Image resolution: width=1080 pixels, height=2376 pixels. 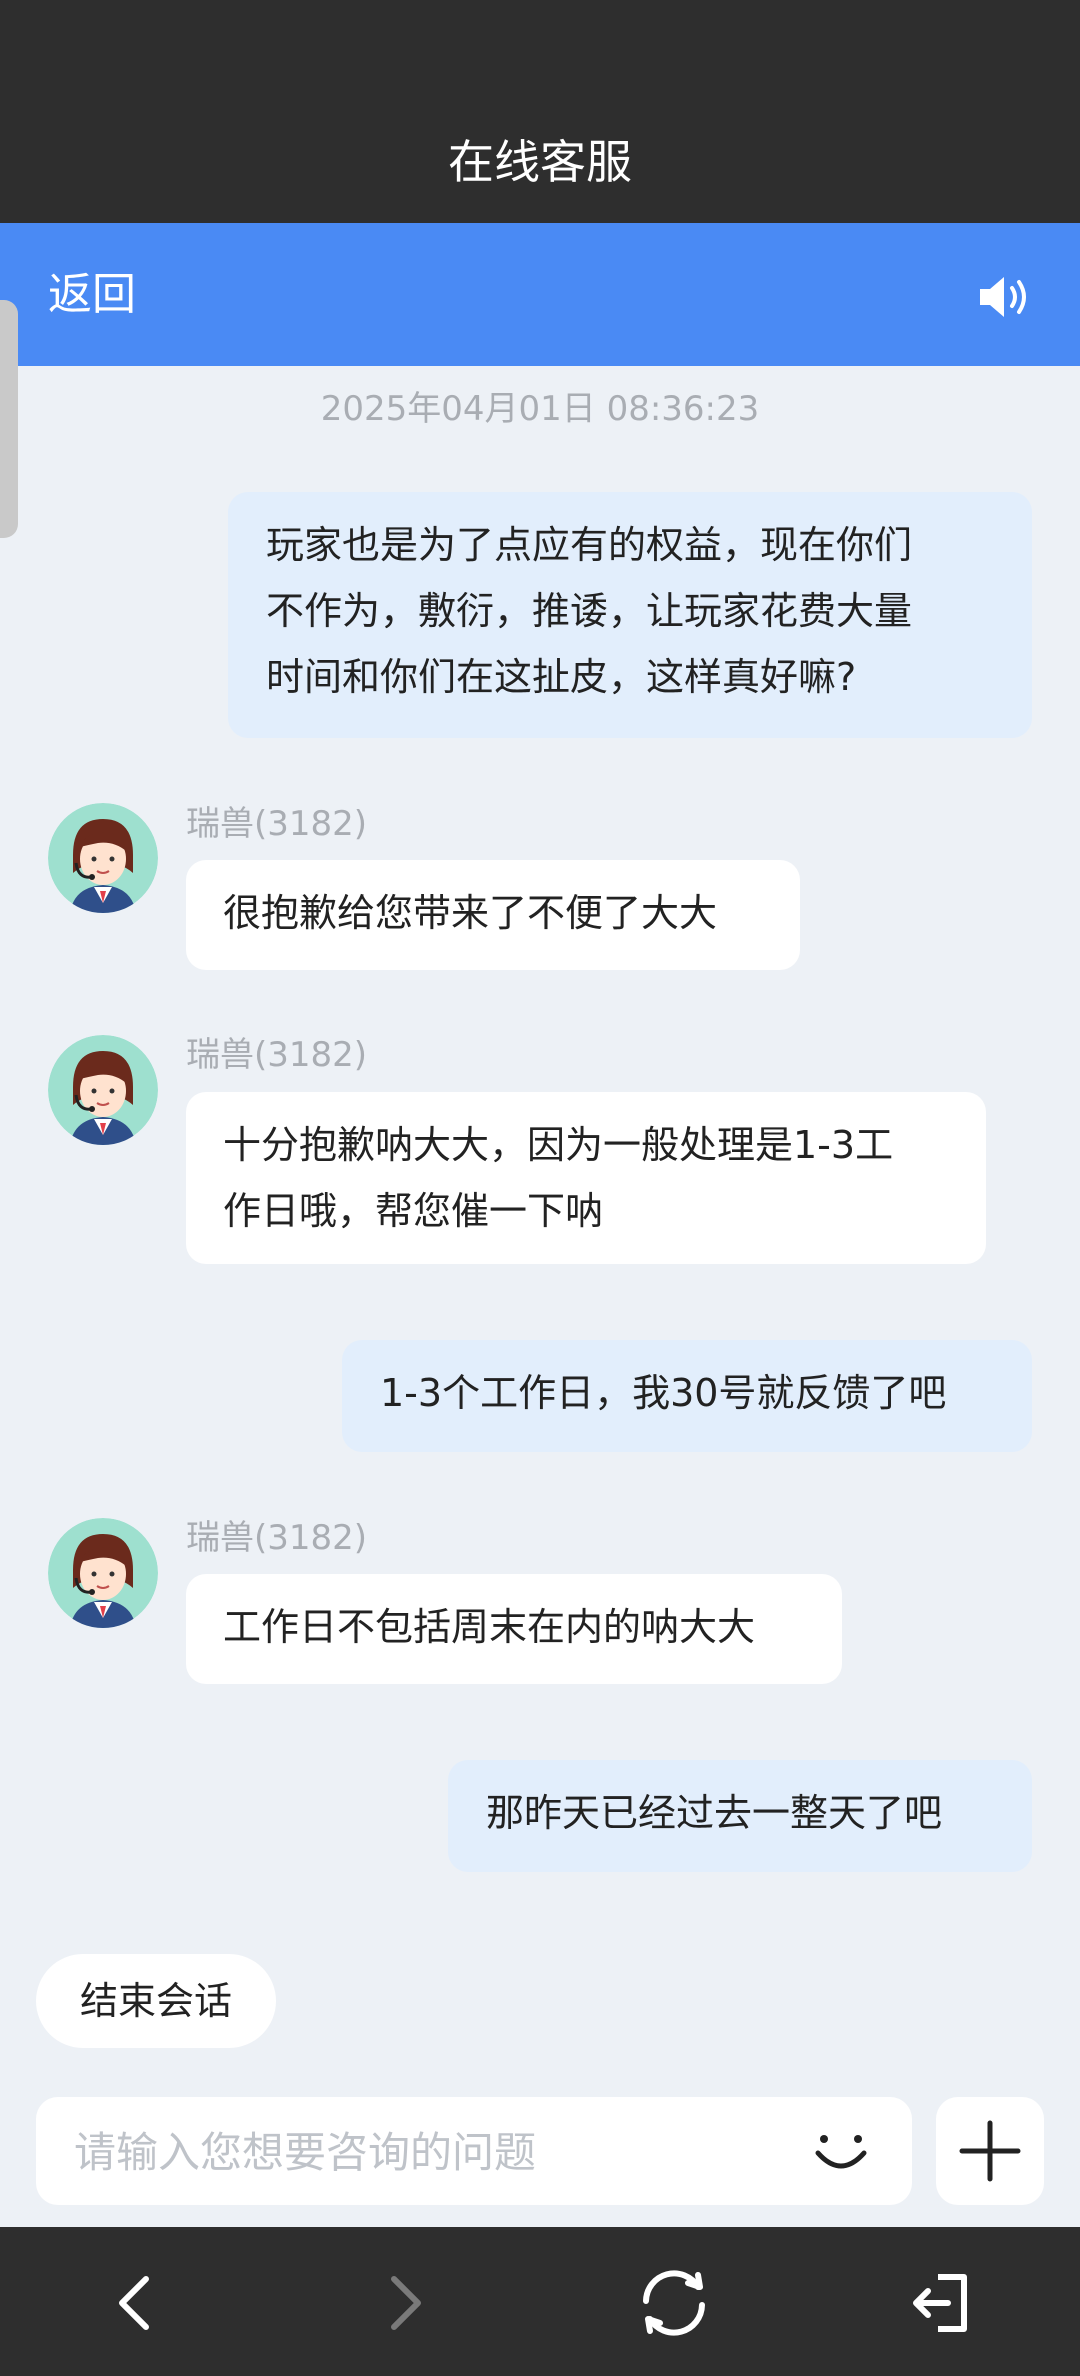 I want to click on title-bar: 在线客服, so click(x=540, y=111).